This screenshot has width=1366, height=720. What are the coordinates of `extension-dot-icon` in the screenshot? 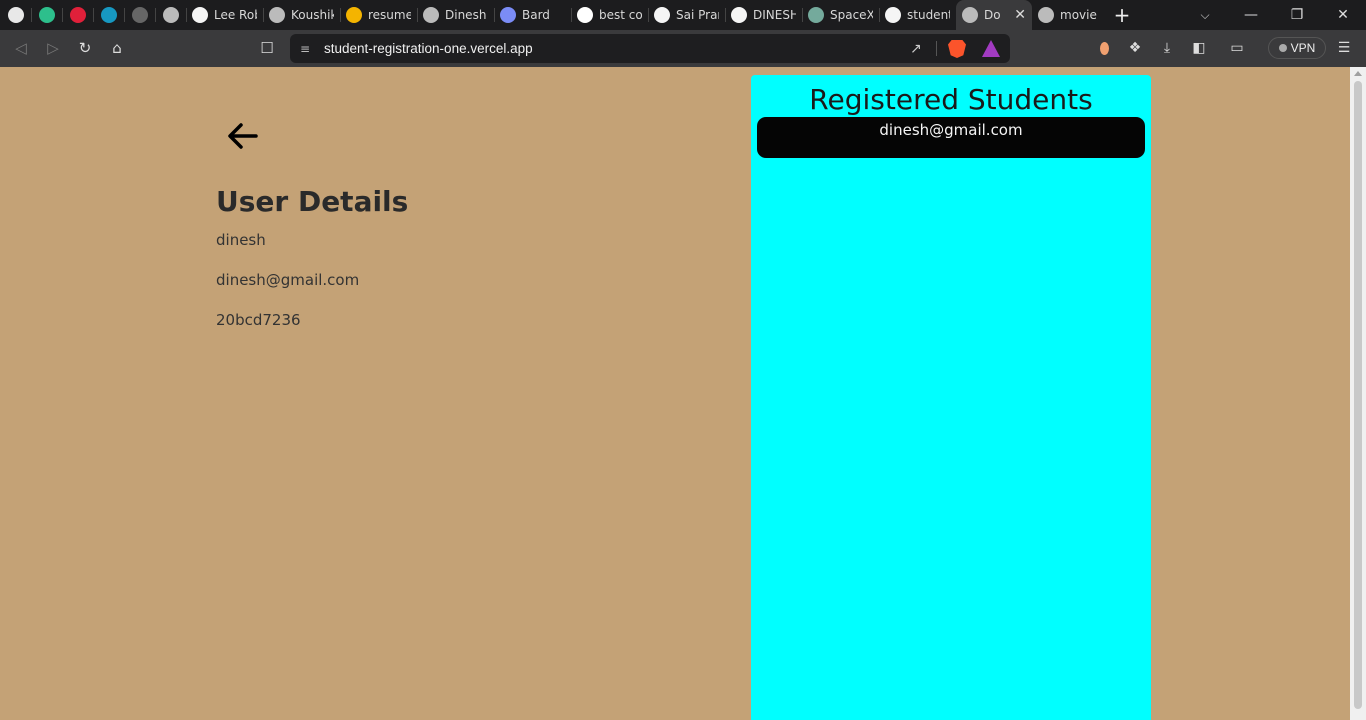 It's located at (1104, 48).